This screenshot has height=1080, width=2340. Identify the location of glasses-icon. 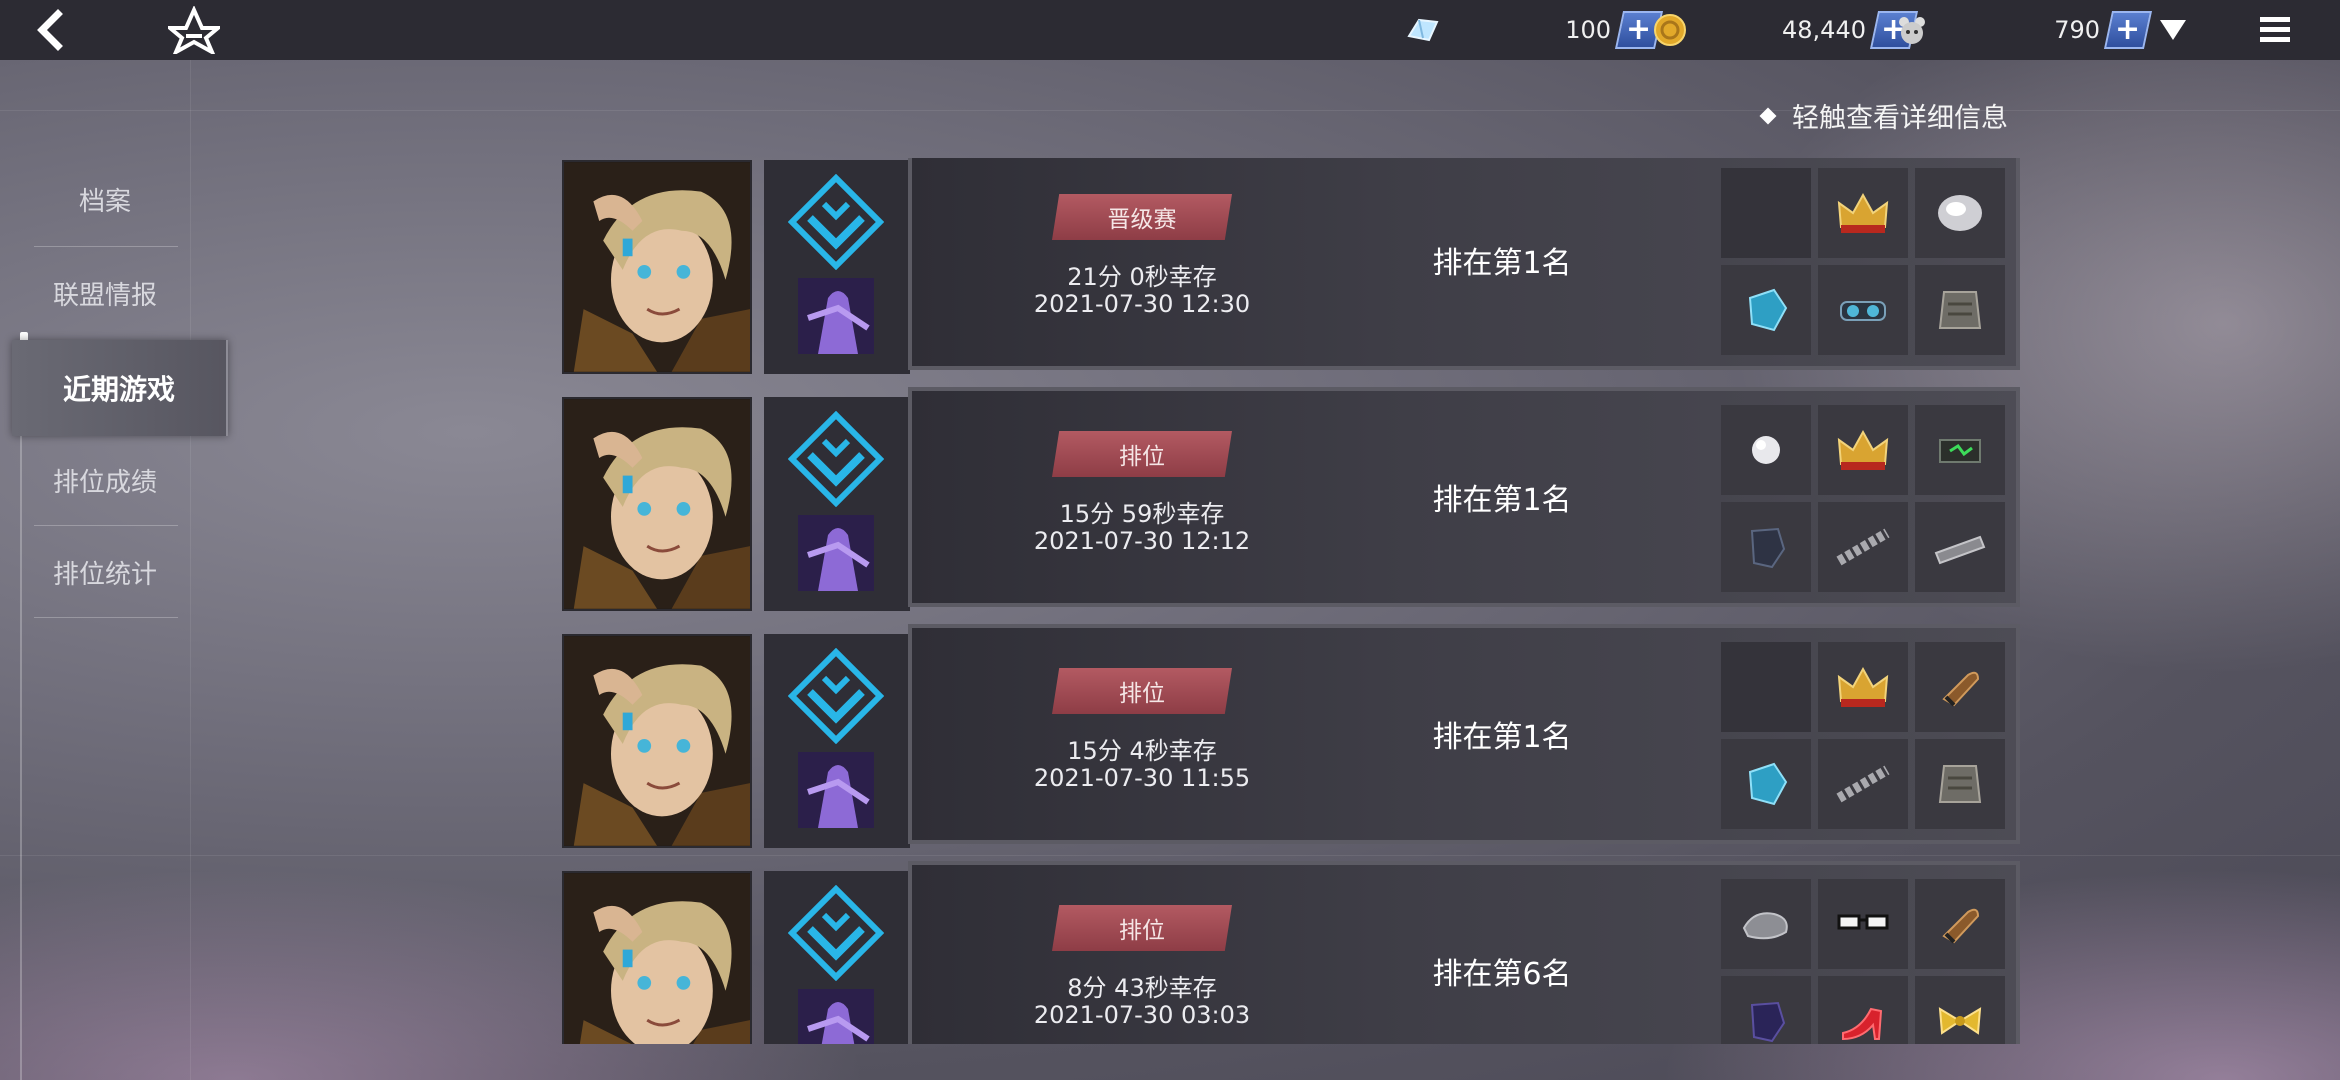
(1863, 922).